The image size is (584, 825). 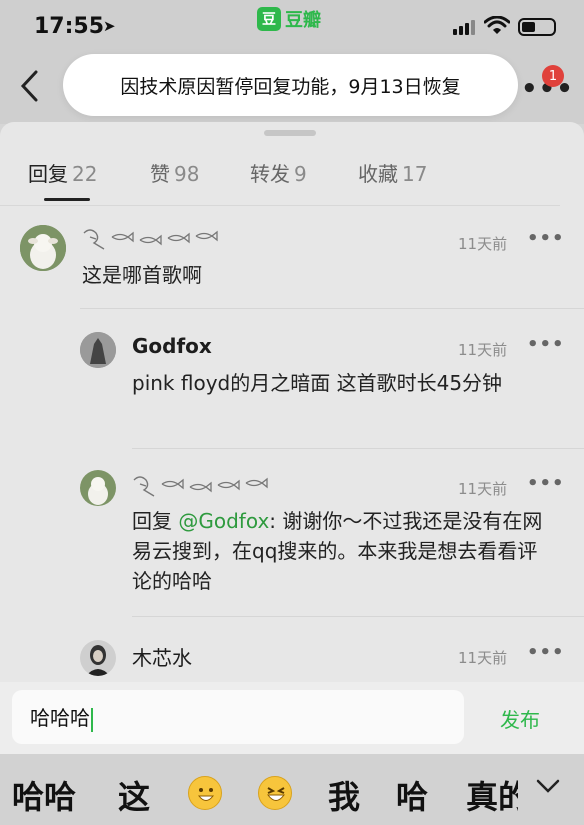 What do you see at coordinates (238, 717) in the screenshot?
I see `reply-input: 哈哈哈` at bounding box center [238, 717].